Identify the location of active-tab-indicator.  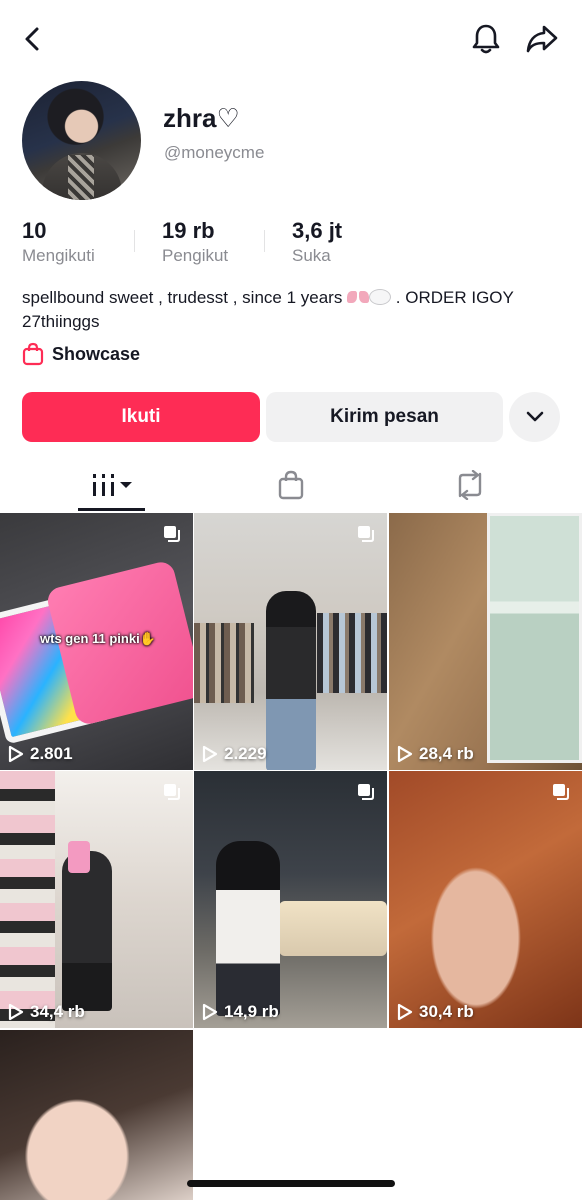
(111, 509).